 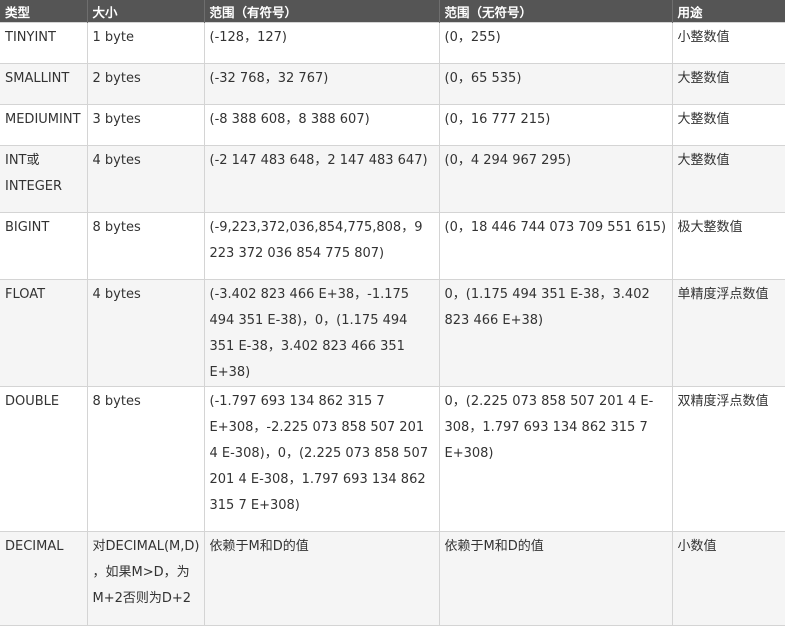 What do you see at coordinates (497, 119) in the screenshot?
I see `cell-unsigned-text: (0，16 777 215)` at bounding box center [497, 119].